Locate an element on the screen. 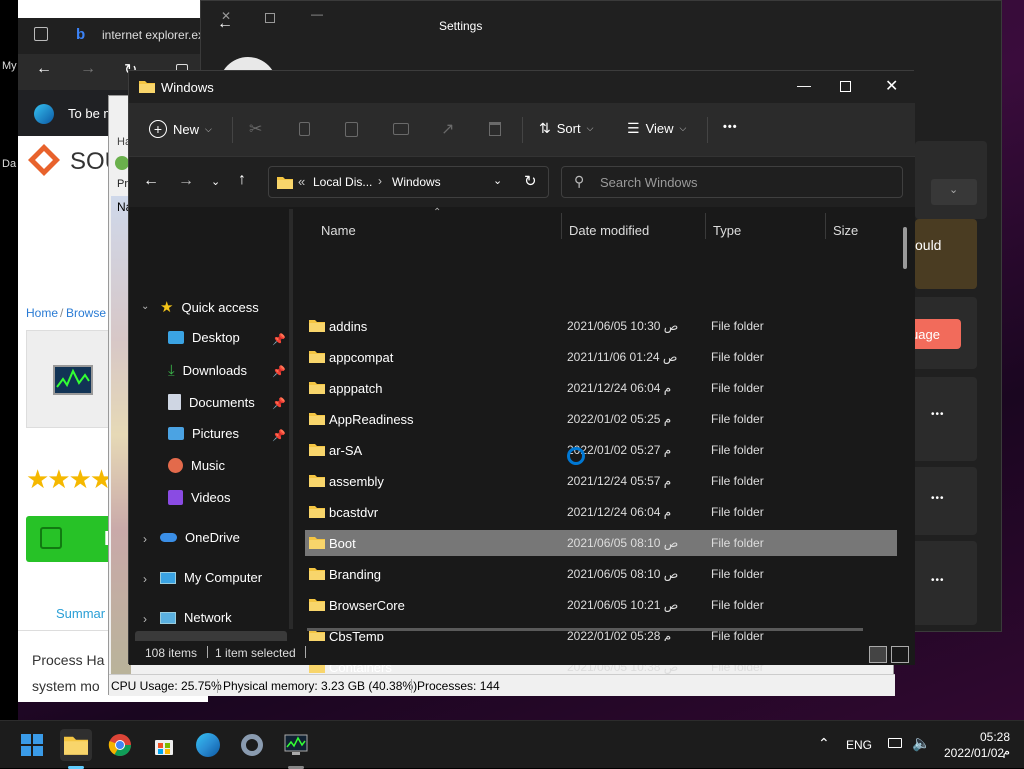 The height and width of the screenshot is (769, 1024). nav-network: Network is located at coordinates (196, 617).